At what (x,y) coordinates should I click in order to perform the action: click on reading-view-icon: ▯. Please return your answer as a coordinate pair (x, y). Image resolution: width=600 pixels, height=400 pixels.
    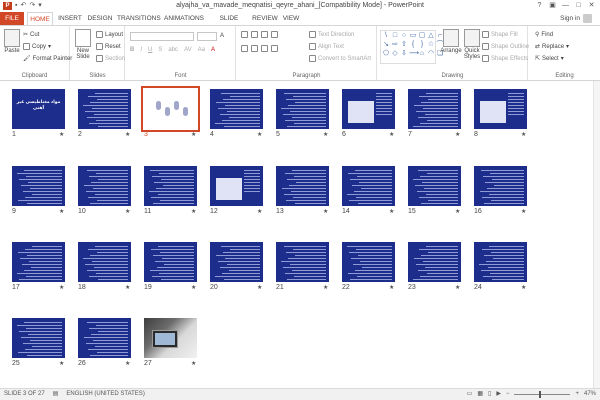
    Looking at the image, I should click on (489, 394).